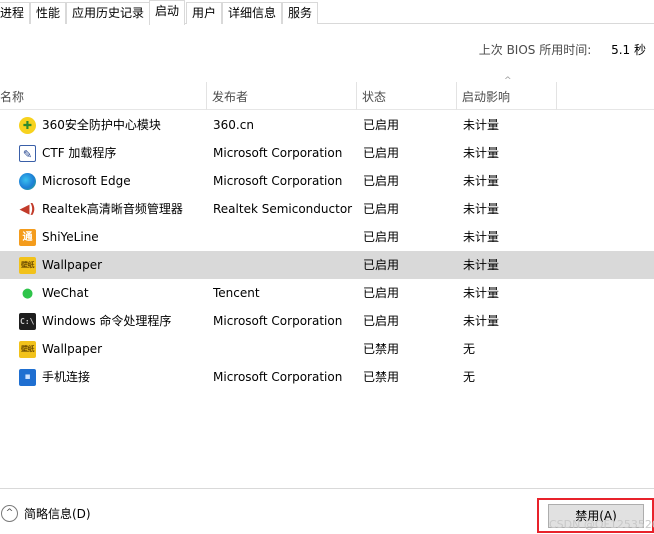 This screenshot has width=654, height=534. What do you see at coordinates (9, 513) in the screenshot?
I see `chevron-up-icon: ^` at bounding box center [9, 513].